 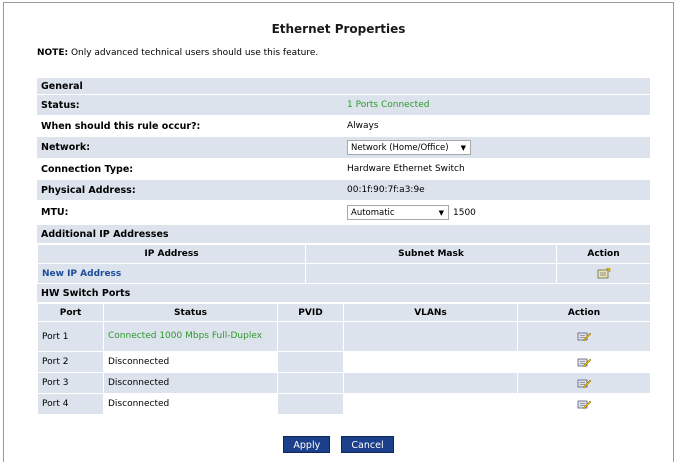 I want to click on pvid-header: PVID, so click(x=310, y=312).